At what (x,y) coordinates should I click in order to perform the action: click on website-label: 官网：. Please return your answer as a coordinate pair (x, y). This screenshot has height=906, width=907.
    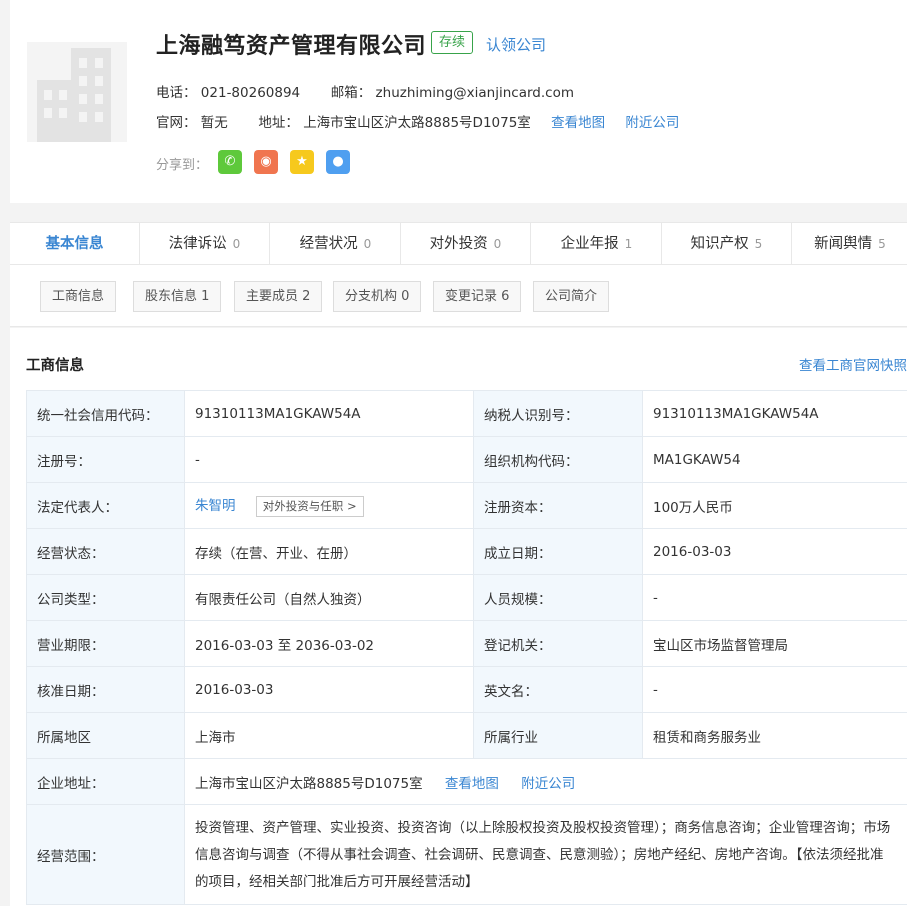
    Looking at the image, I should click on (176, 123).